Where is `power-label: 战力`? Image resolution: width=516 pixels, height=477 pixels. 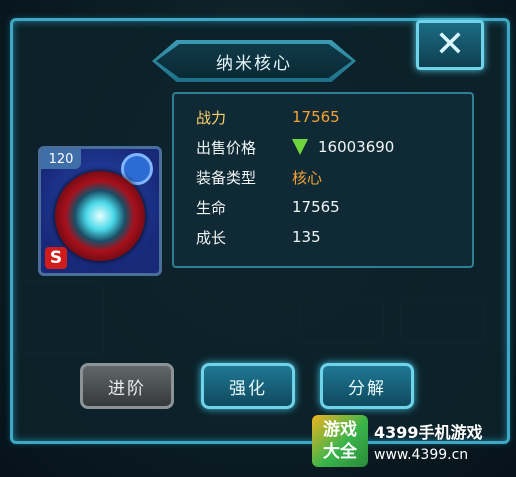 power-label: 战力 is located at coordinates (211, 117).